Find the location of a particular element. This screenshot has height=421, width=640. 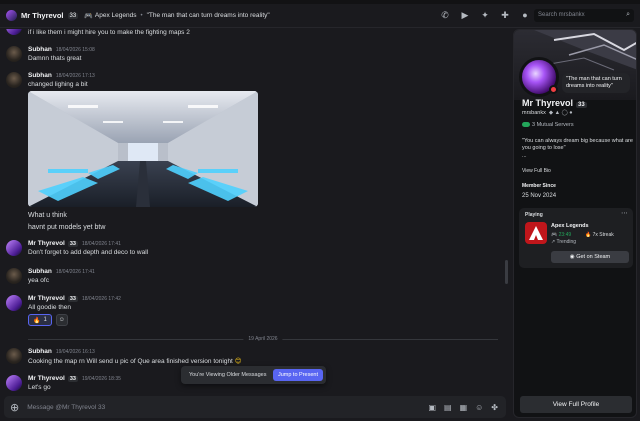

message-text: Damnn thats great is located at coordinates (55, 58).